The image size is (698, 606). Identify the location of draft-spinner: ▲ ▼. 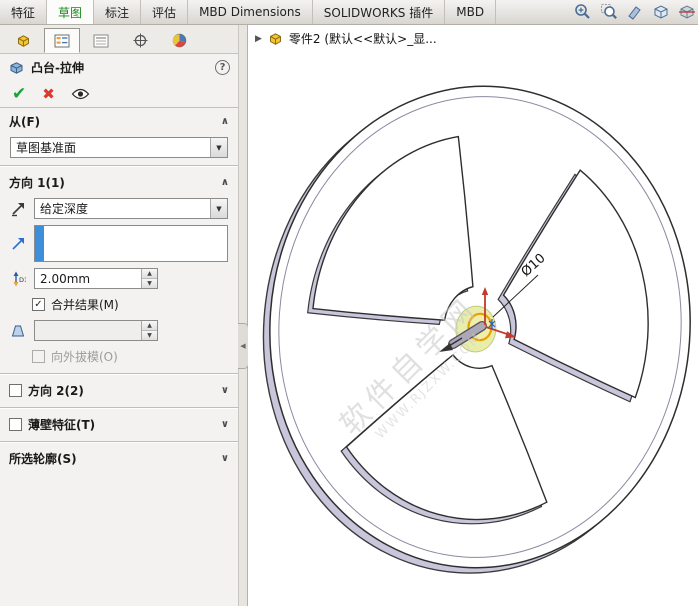
(149, 330).